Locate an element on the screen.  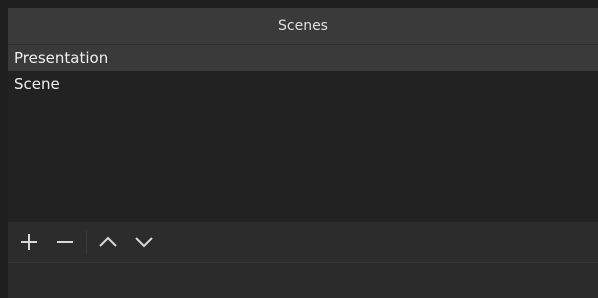
minus-icon is located at coordinates (65, 242).